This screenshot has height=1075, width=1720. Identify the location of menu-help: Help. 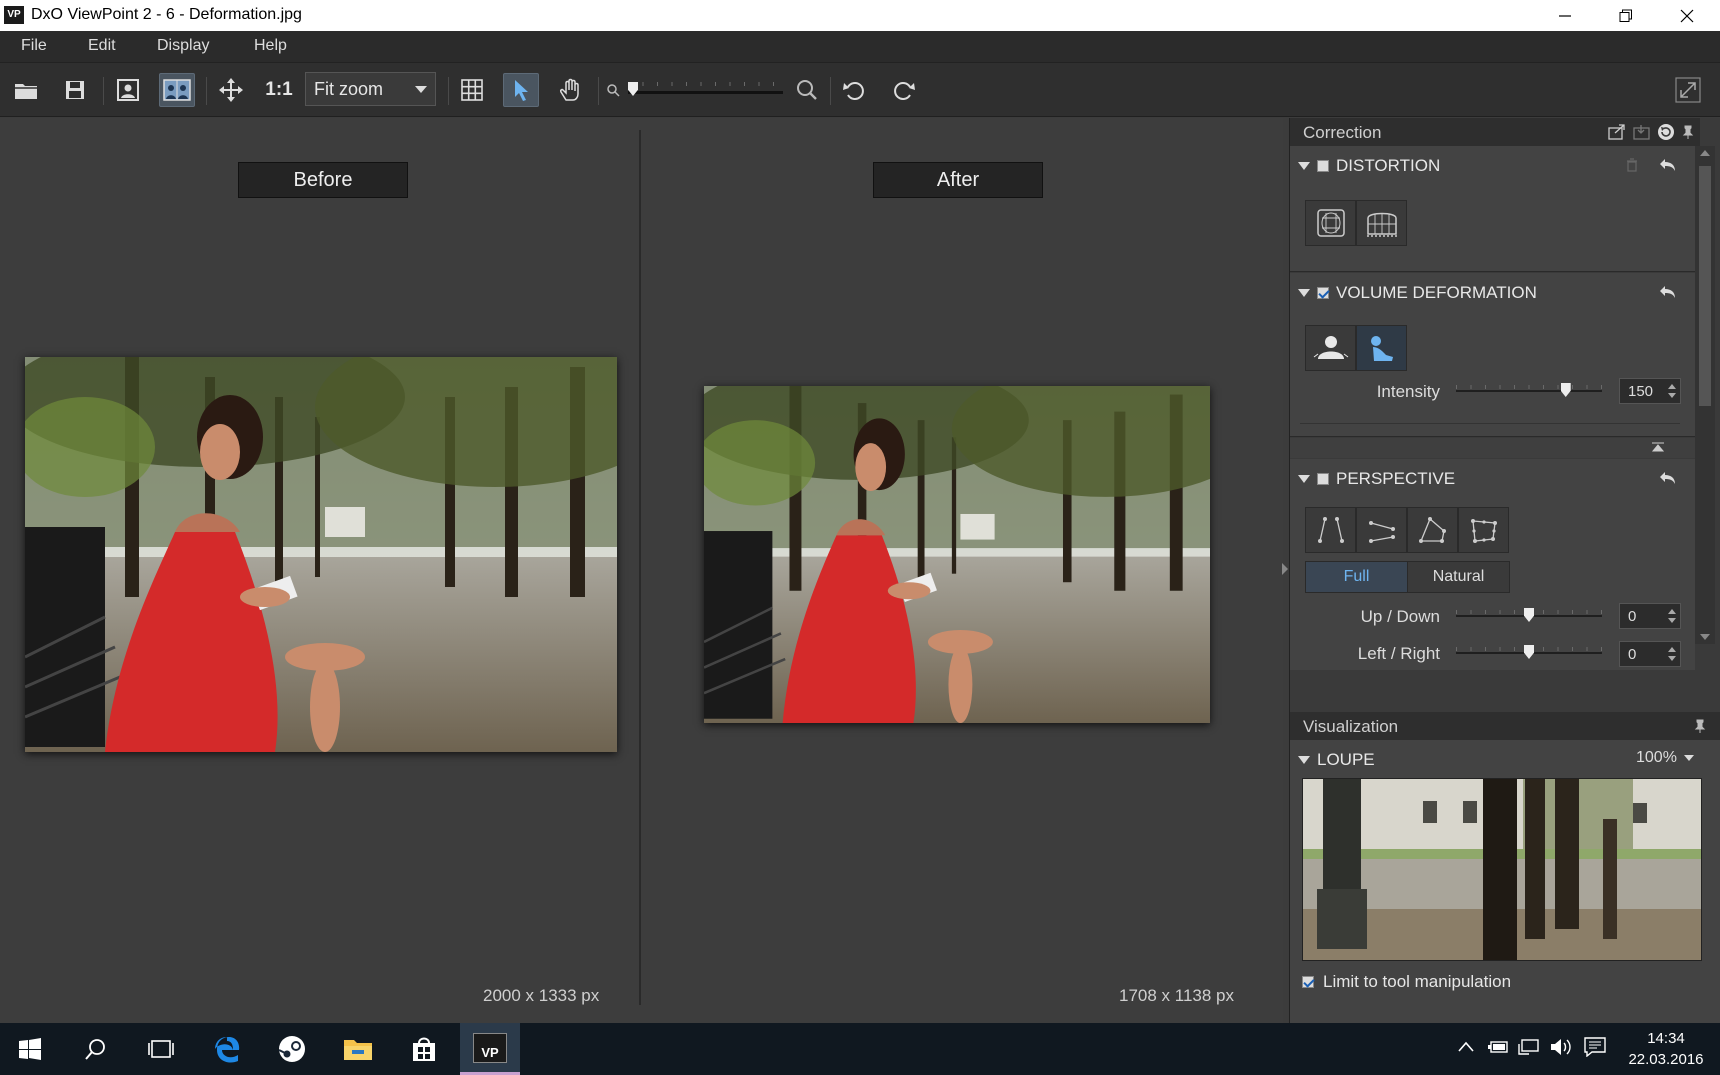
(270, 46).